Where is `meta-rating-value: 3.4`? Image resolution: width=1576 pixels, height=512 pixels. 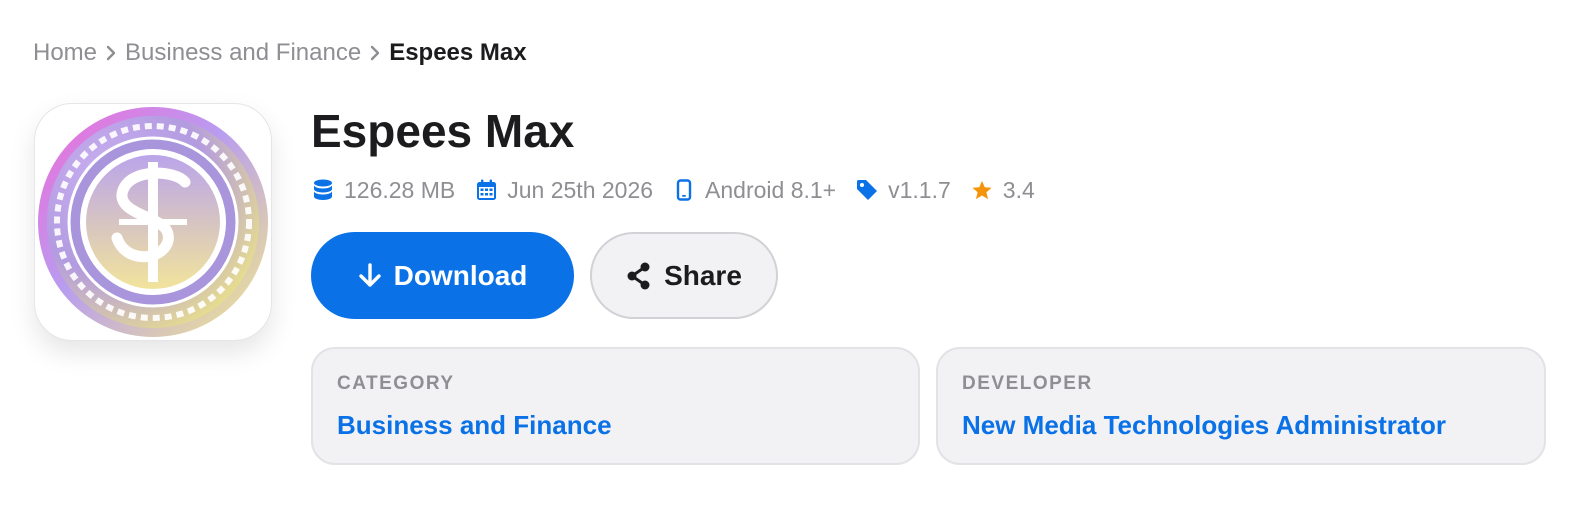 meta-rating-value: 3.4 is located at coordinates (1018, 189).